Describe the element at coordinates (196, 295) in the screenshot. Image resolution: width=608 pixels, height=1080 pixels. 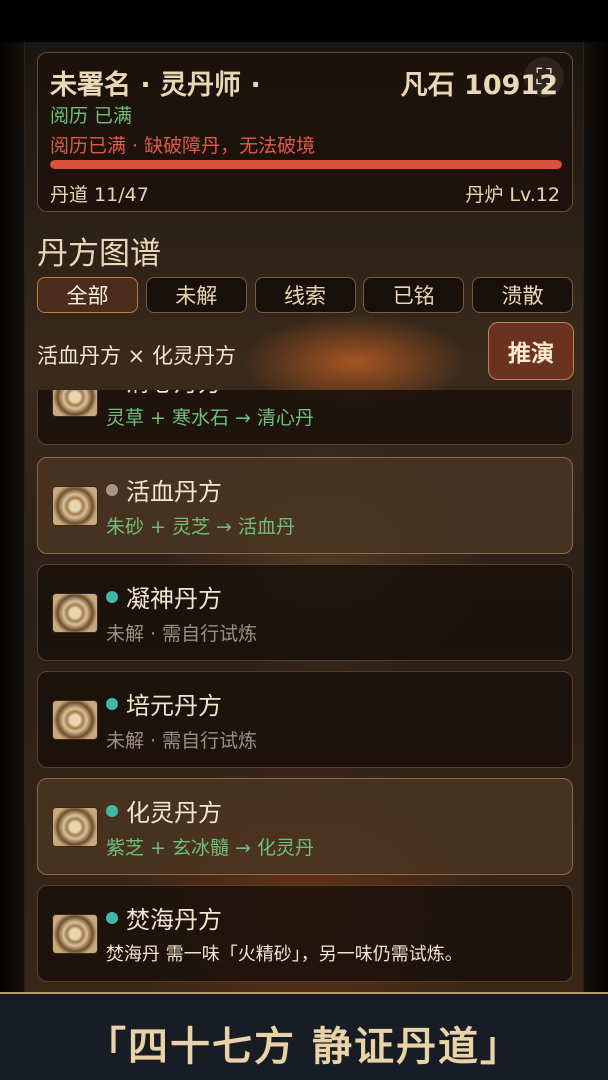
I see `tab-unsolved: 未解` at that location.